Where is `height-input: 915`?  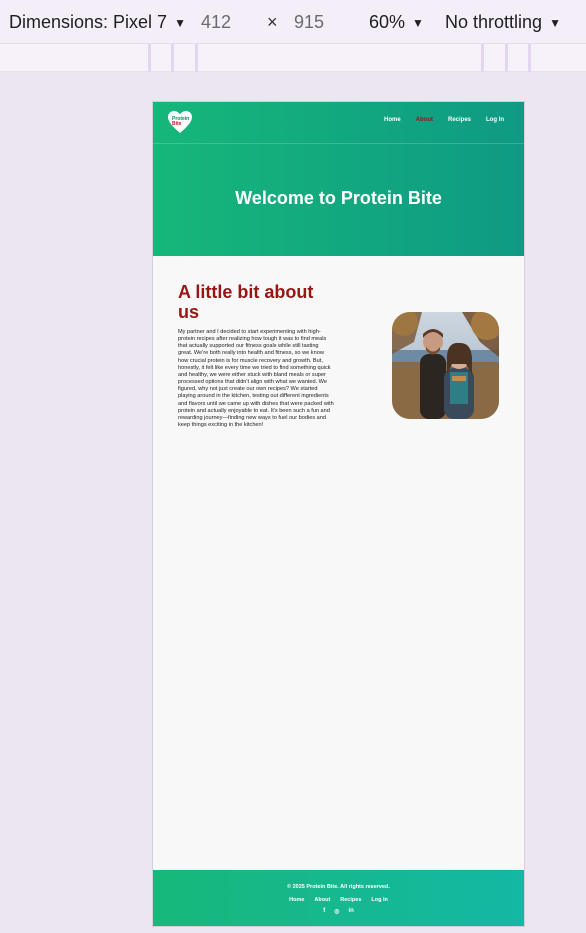
height-input: 915 is located at coordinates (309, 22).